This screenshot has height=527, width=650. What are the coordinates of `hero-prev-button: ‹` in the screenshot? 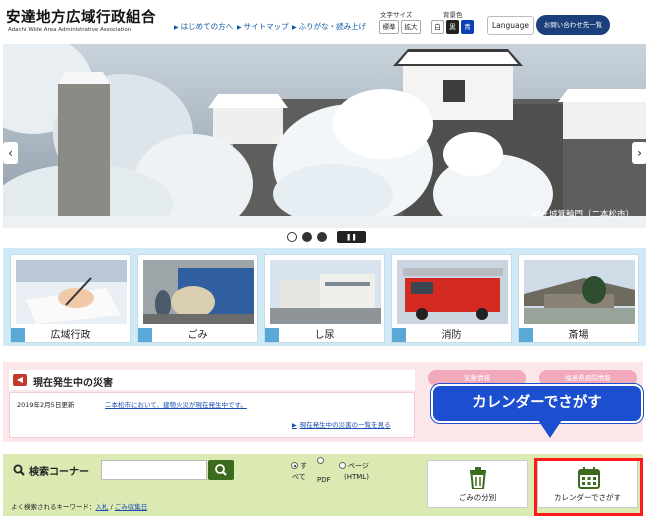 It's located at (10, 153).